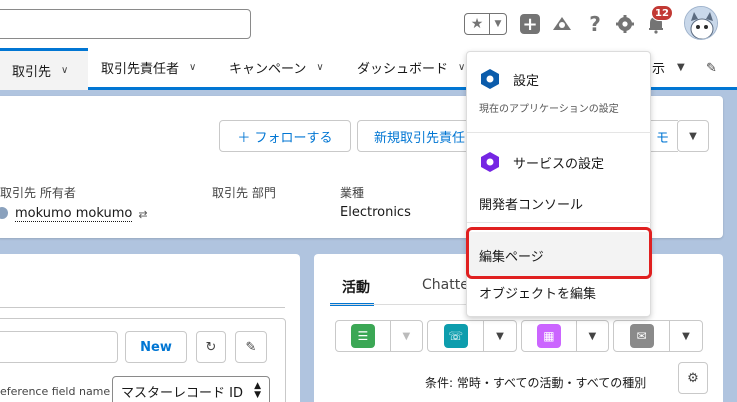 The height and width of the screenshot is (402, 737). Describe the element at coordinates (693, 136) in the screenshot. I see `more-actions-dropdown-icon: ▼` at that location.